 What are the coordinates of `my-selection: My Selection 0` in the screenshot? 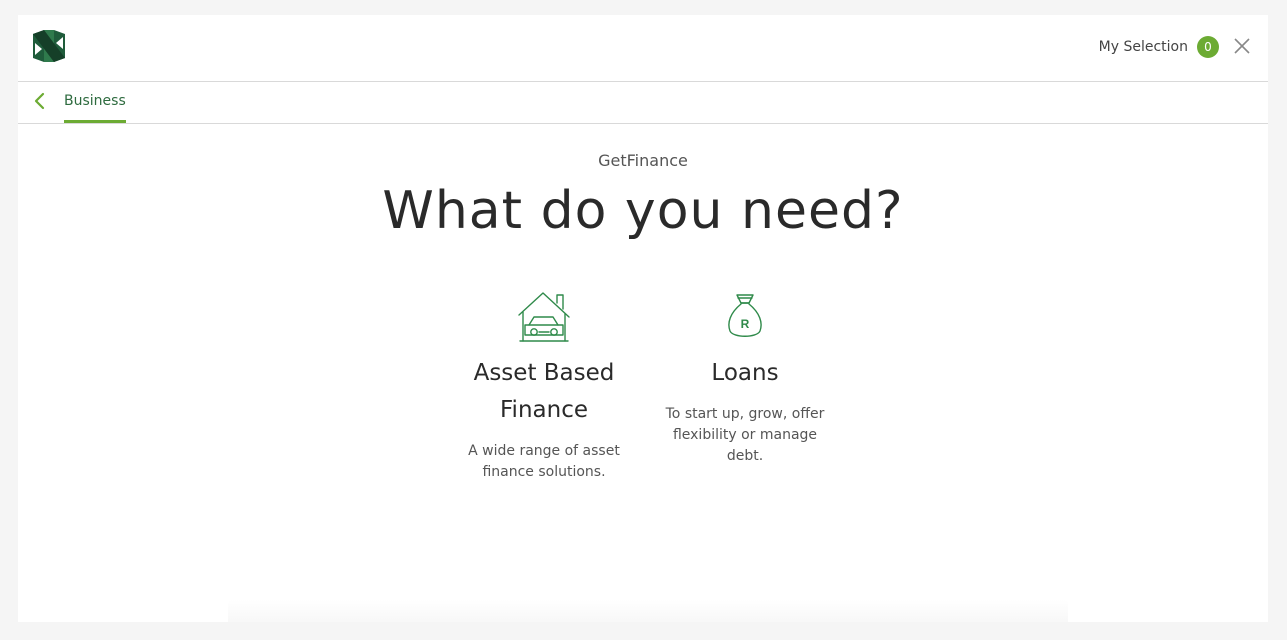 It's located at (1159, 47).